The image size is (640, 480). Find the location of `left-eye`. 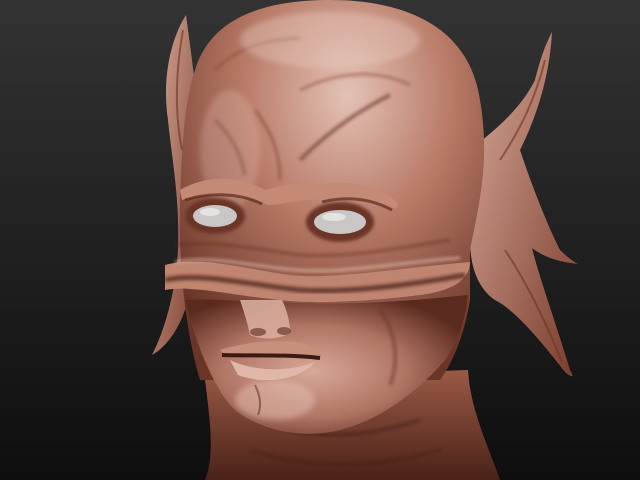

left-eye is located at coordinates (215, 216).